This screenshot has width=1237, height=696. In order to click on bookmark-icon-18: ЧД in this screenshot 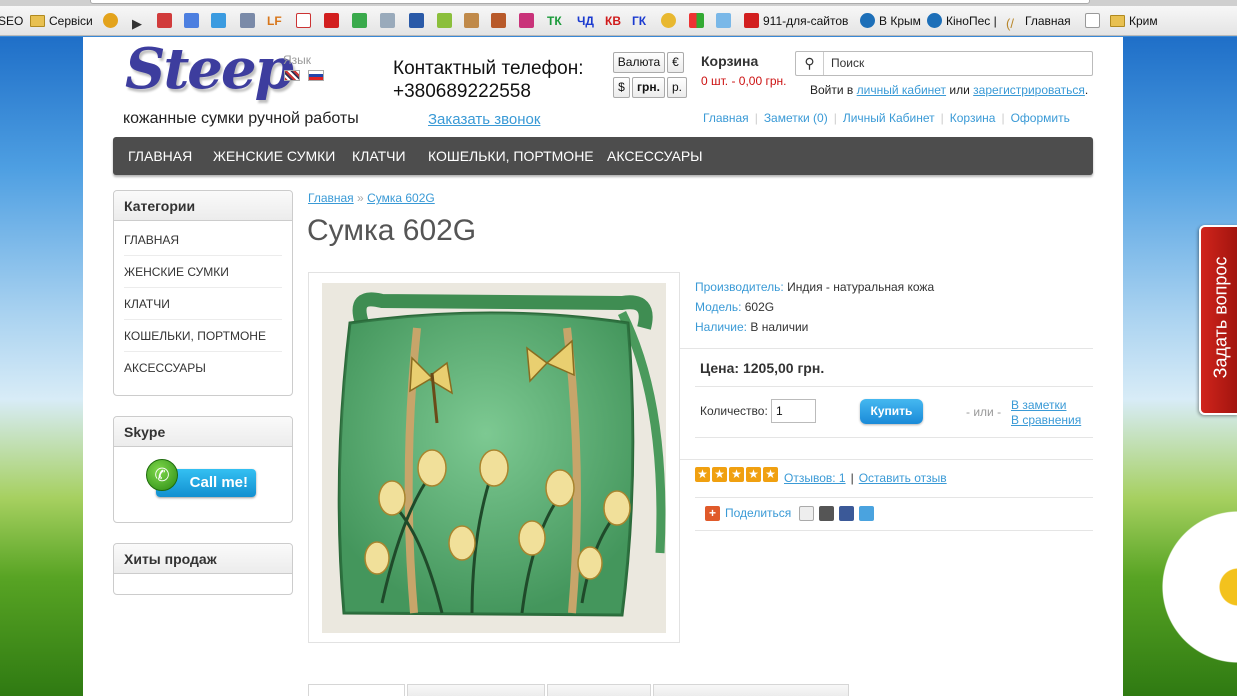, I will do `click(585, 21)`.